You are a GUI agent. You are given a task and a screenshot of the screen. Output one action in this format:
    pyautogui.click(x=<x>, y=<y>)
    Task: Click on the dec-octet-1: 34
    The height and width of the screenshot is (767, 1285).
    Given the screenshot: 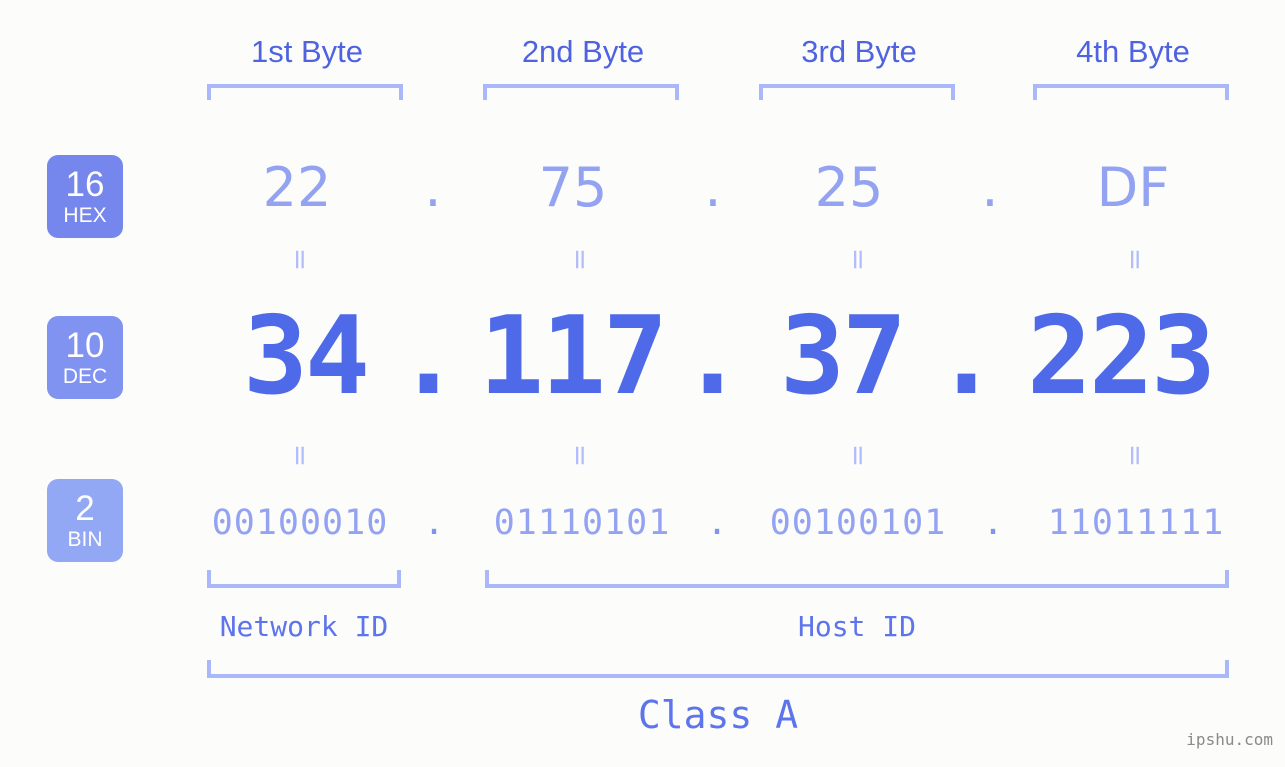 What is the action you would take?
    pyautogui.click(x=306, y=356)
    